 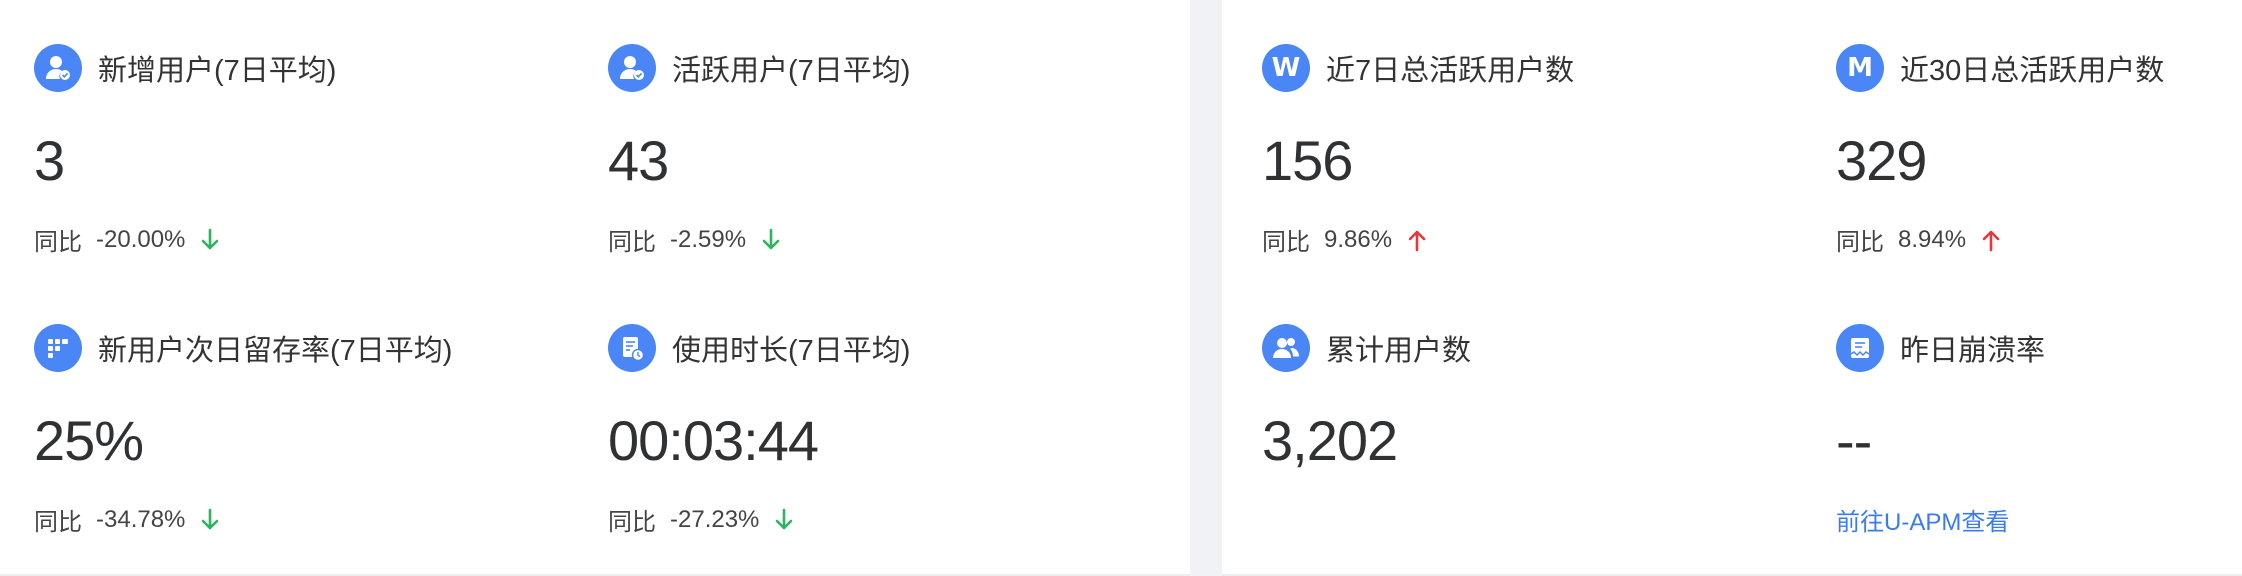 I want to click on weekly-active-users-card: W 近7日总活跃用户数 156 同比 9.86%, so click(x=1542, y=130).